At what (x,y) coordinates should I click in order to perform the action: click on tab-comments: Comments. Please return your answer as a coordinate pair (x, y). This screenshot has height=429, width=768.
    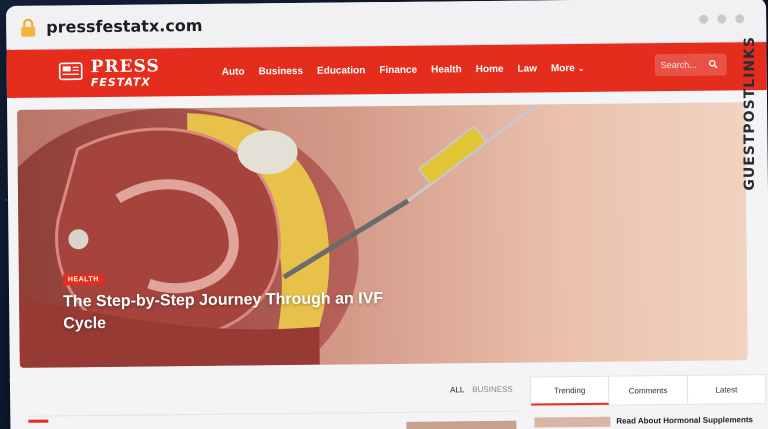
    Looking at the image, I should click on (648, 390).